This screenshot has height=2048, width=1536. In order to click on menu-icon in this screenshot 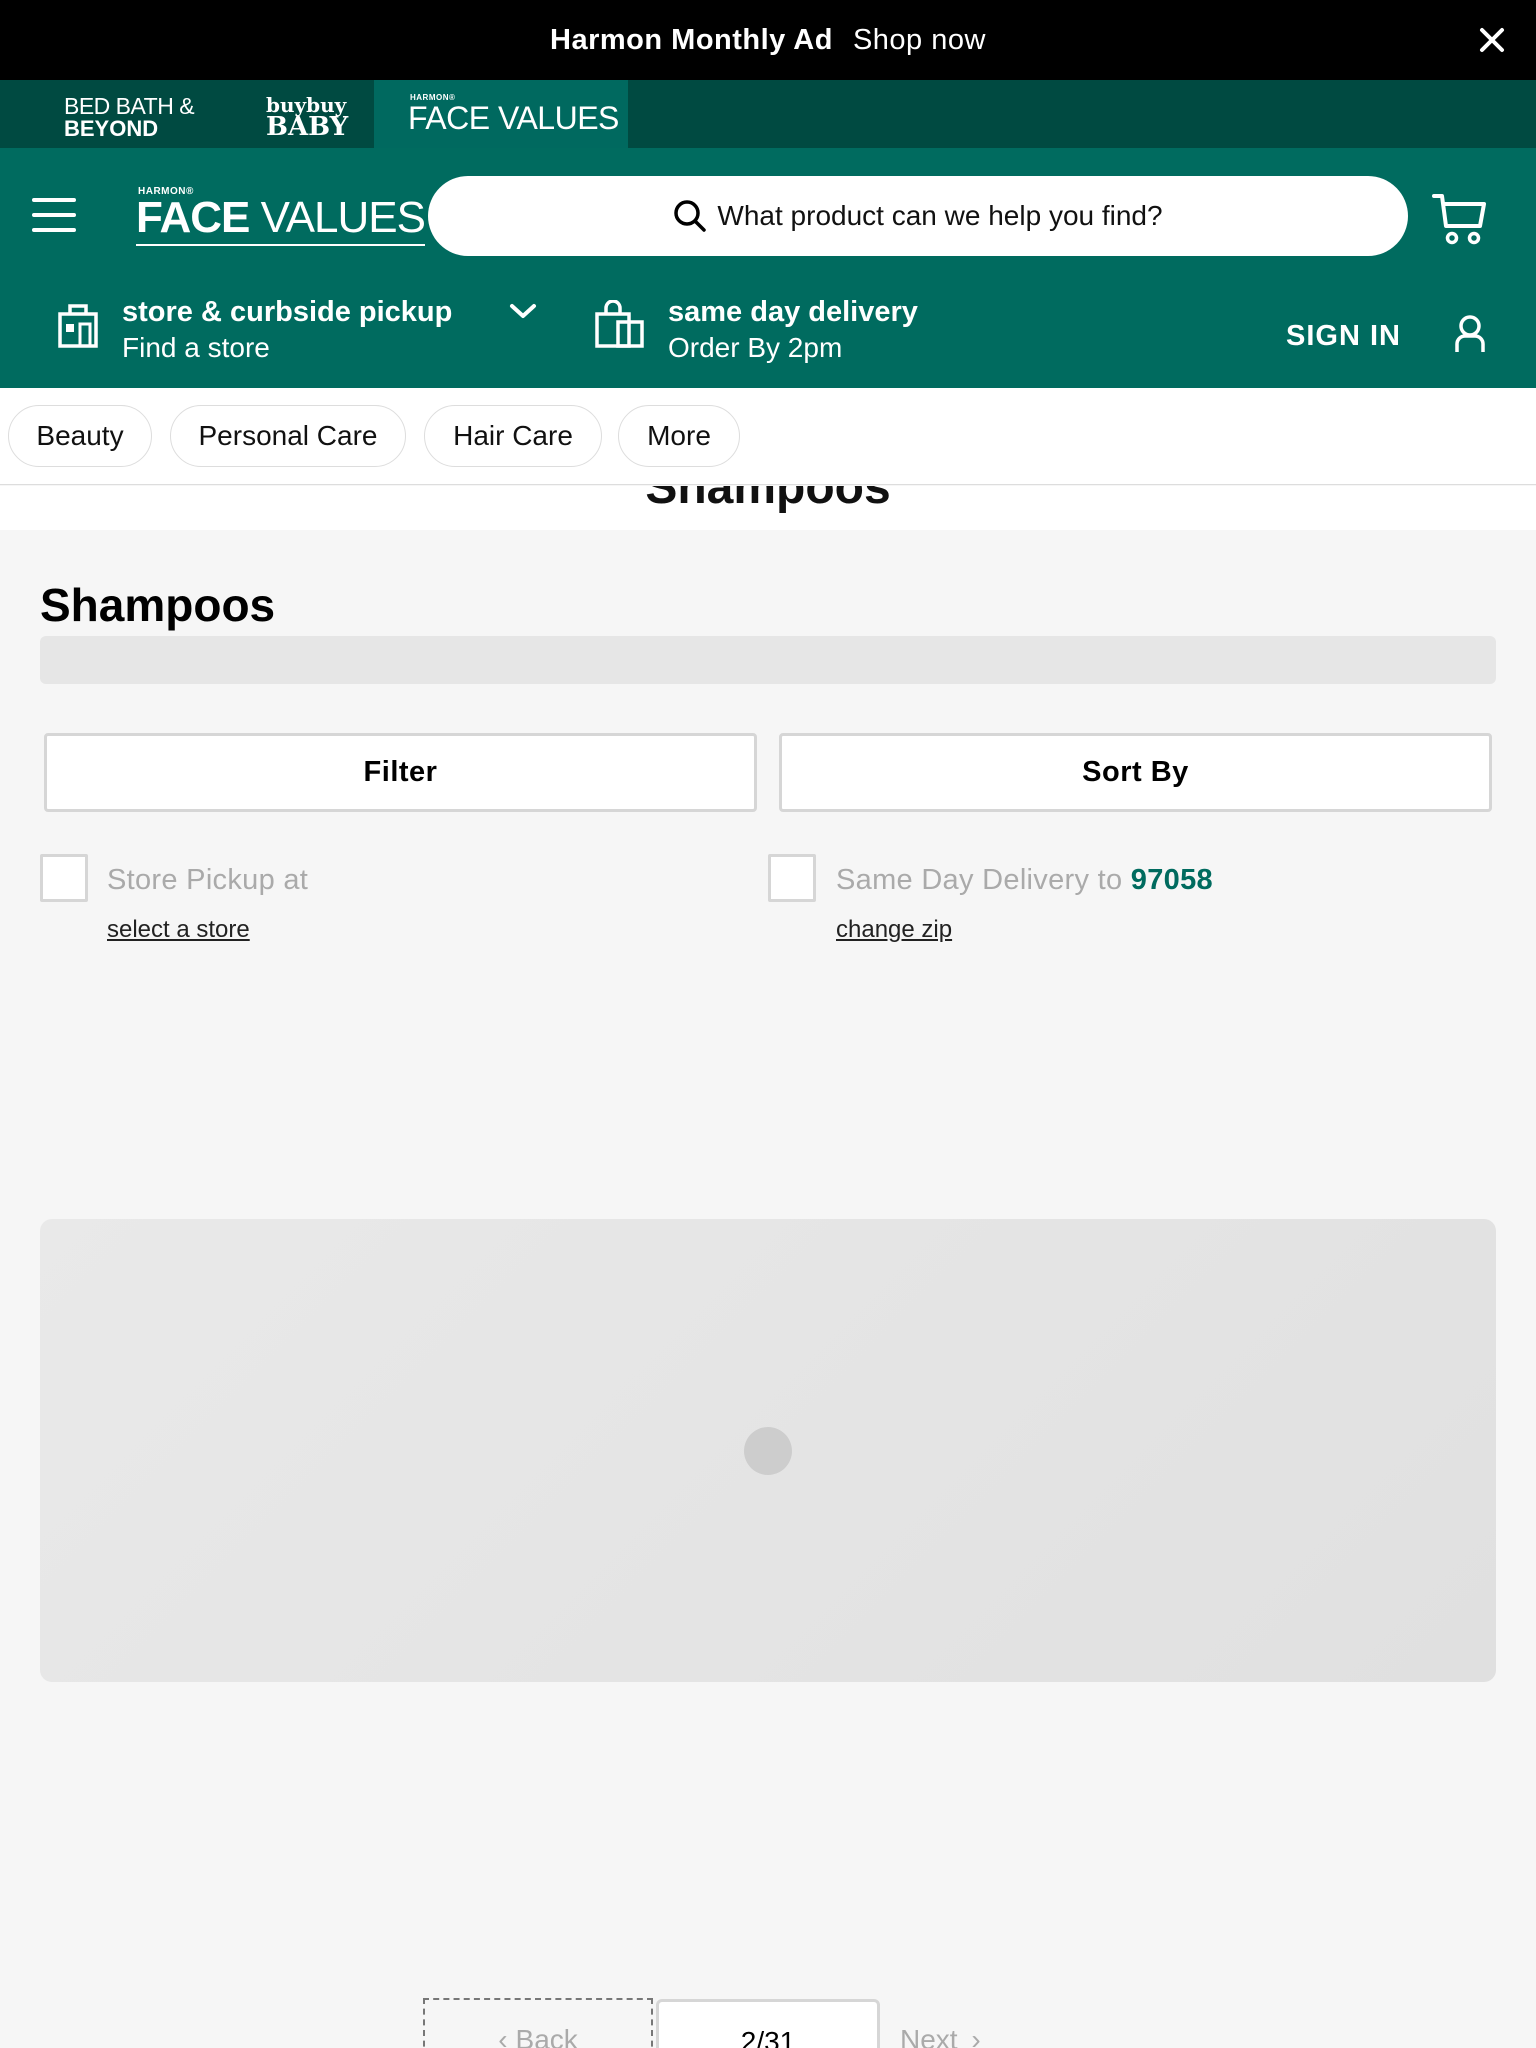, I will do `click(54, 215)`.